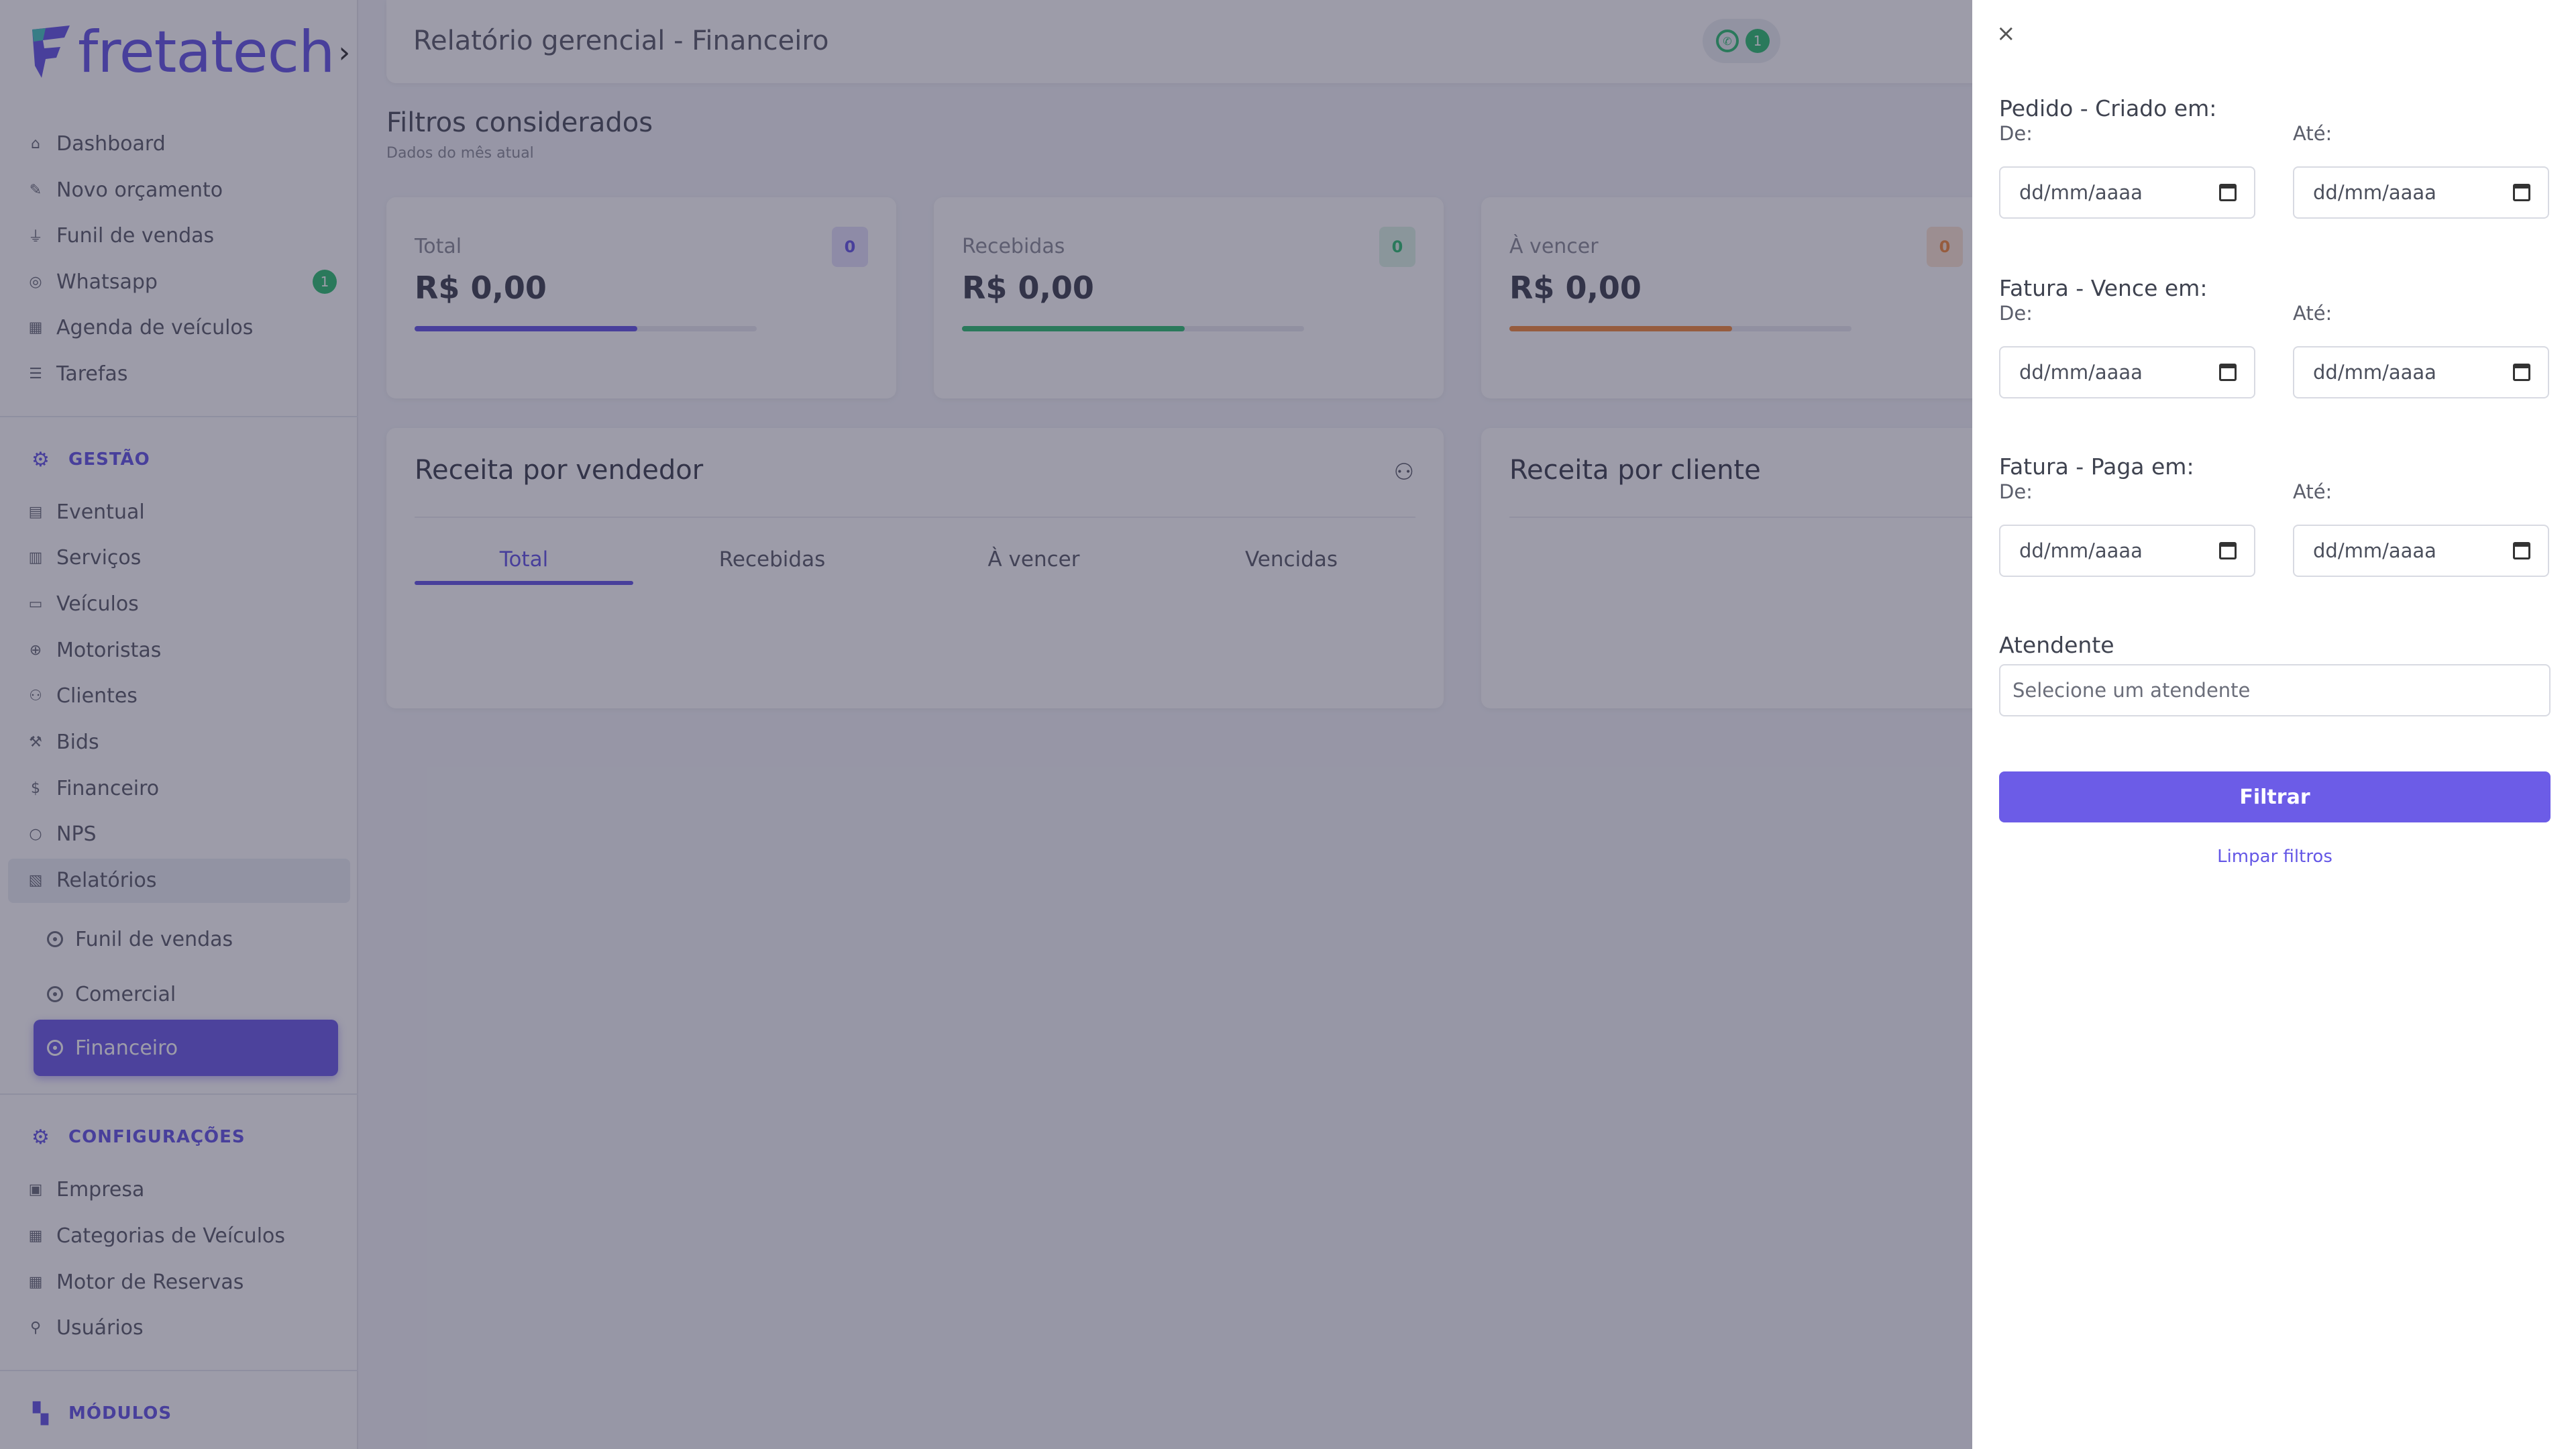 The width and height of the screenshot is (2576, 1449). What do you see at coordinates (2275, 690) in the screenshot?
I see `atendente-select: Selecione um atendente` at bounding box center [2275, 690].